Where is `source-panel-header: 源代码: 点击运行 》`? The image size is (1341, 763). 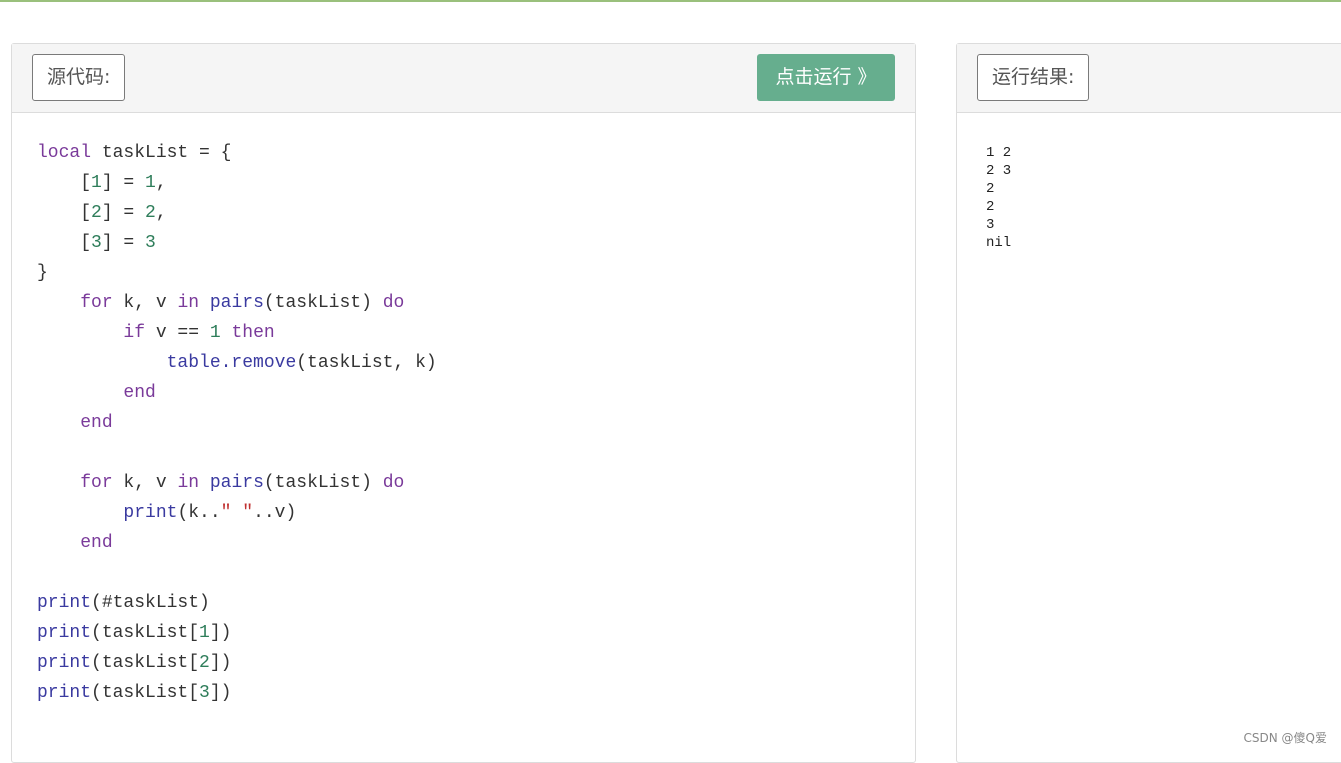
source-panel-header: 源代码: 点击运行 》 is located at coordinates (463, 78).